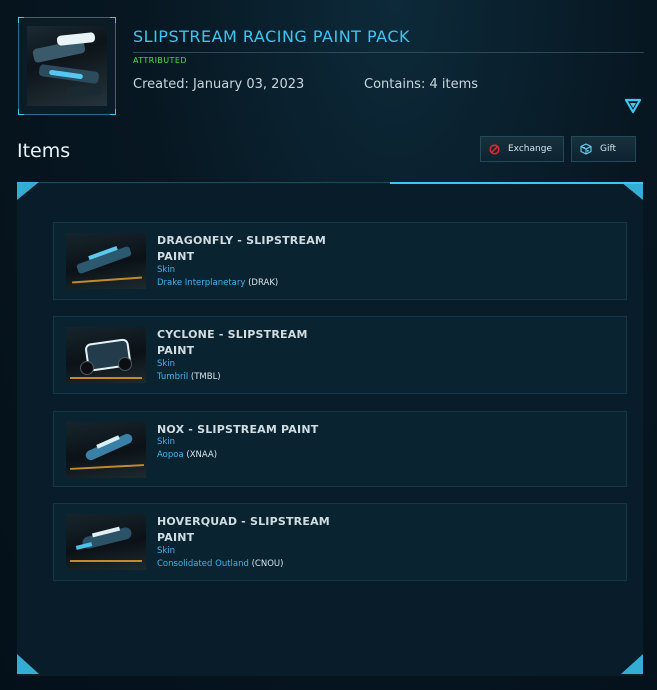 This screenshot has height=690, width=657. I want to click on pack-image, so click(67, 66).